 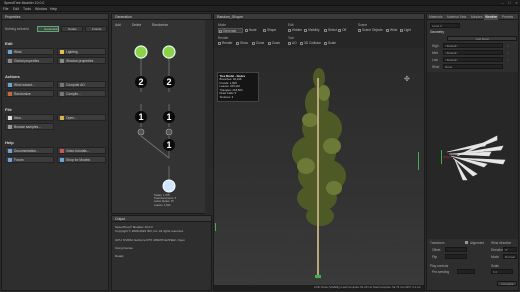 What do you see at coordinates (473, 45) in the screenshot?
I see `high-mesh-field: <Default>` at bounding box center [473, 45].